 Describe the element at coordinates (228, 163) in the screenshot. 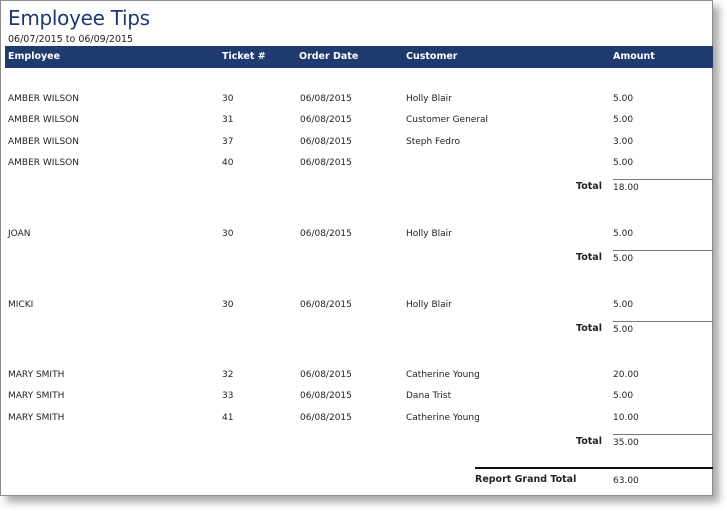

I see `ticket-cell: 40` at that location.